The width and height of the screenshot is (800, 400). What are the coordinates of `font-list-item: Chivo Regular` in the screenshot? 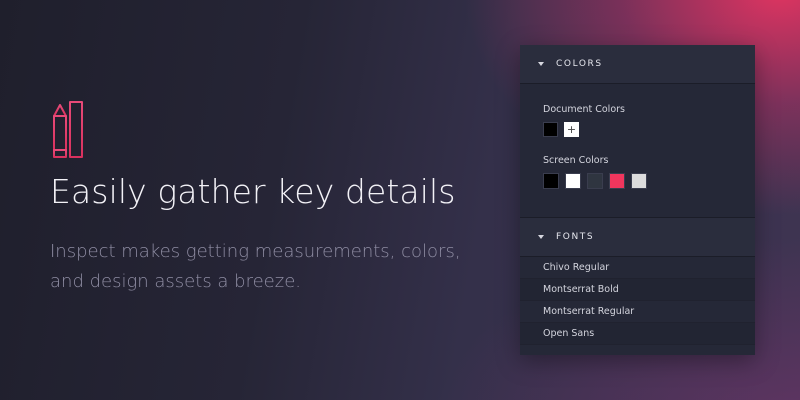 It's located at (637, 268).